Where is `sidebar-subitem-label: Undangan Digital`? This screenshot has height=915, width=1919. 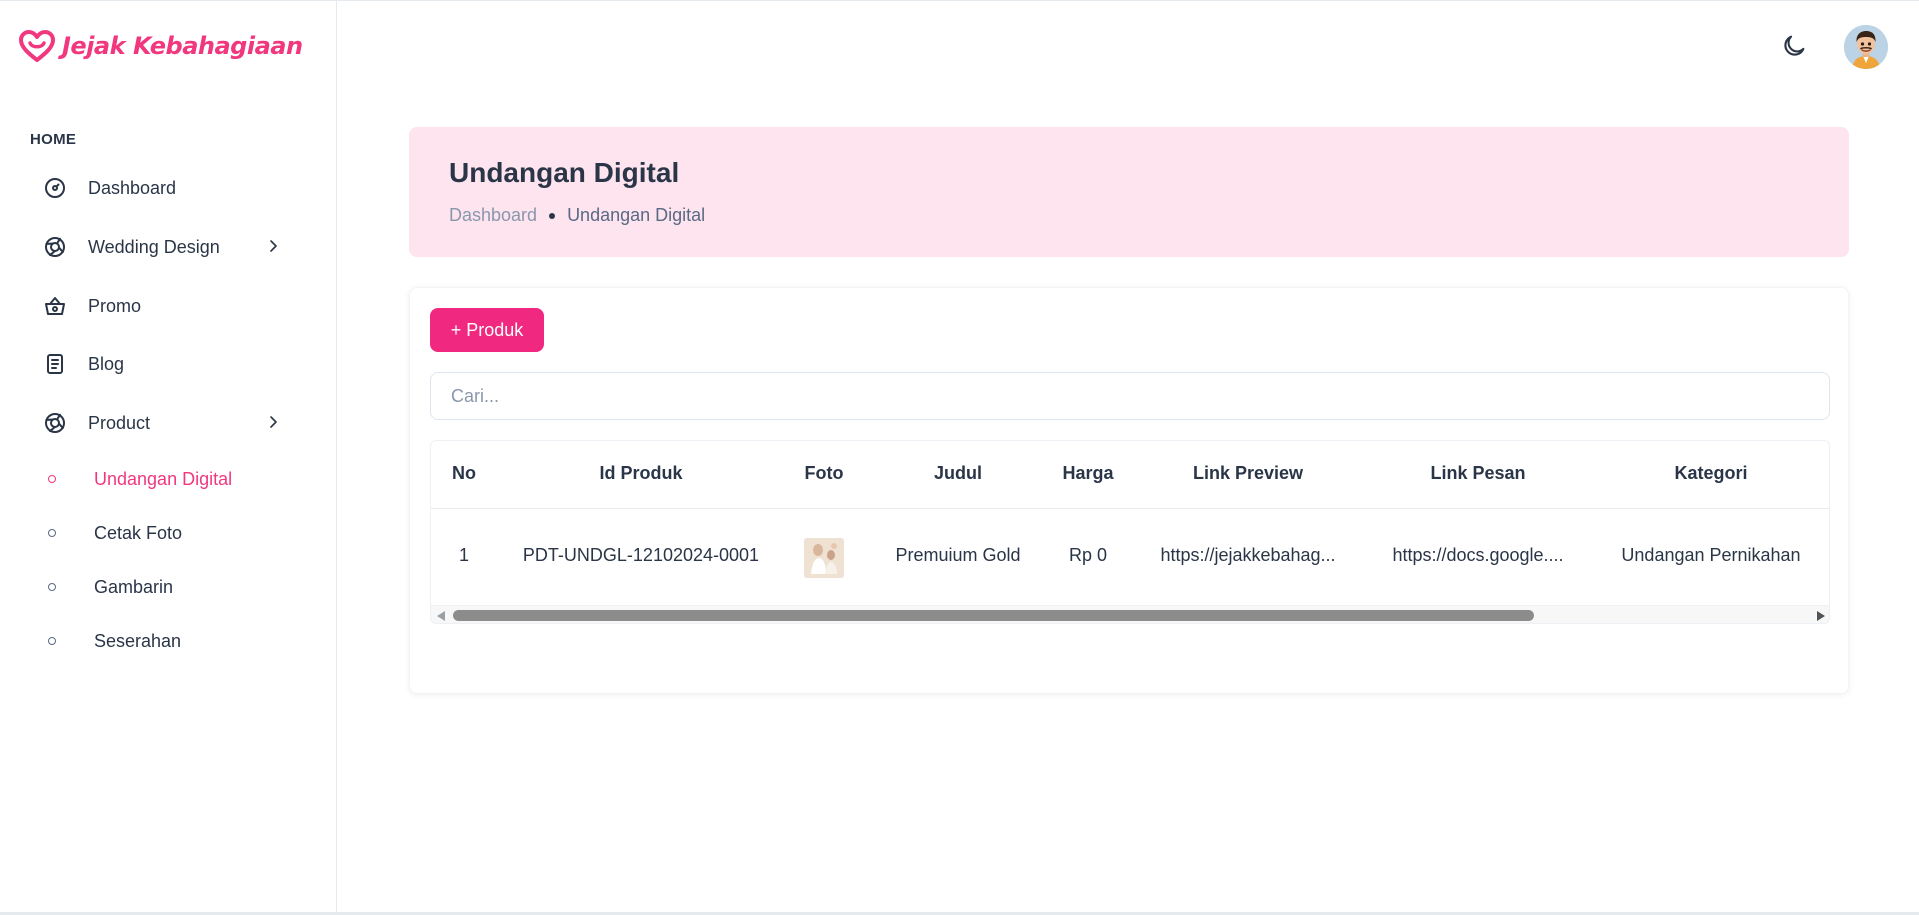
sidebar-subitem-label: Undangan Digital is located at coordinates (163, 478).